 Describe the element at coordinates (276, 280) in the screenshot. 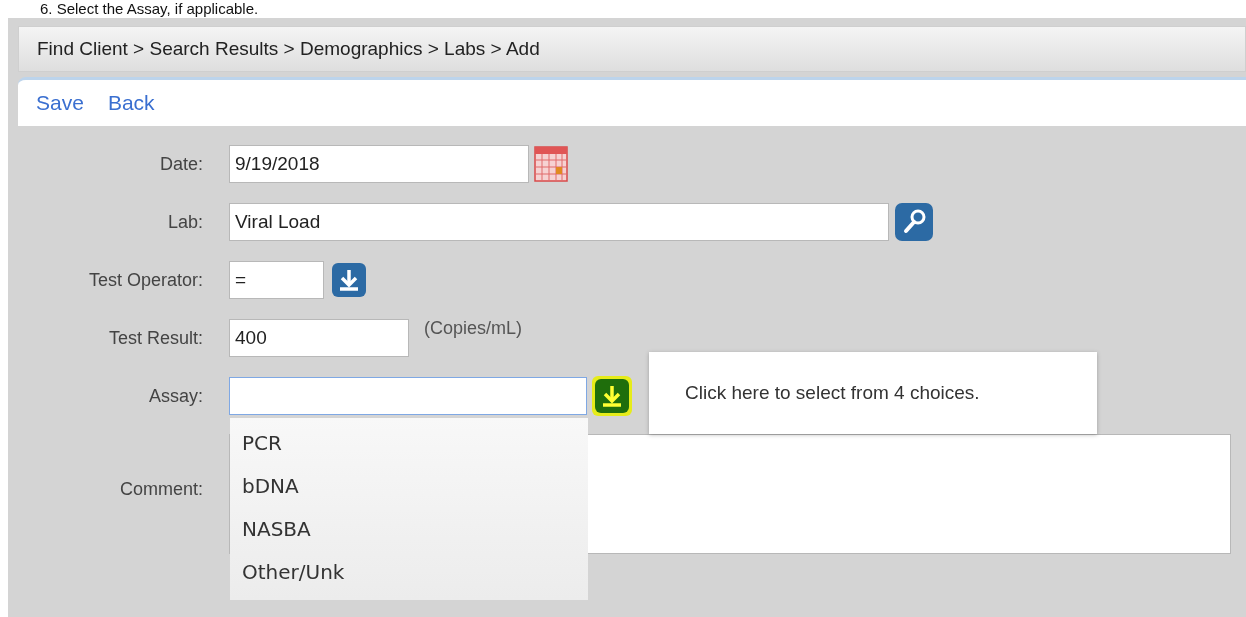

I see `input-field: =` at that location.